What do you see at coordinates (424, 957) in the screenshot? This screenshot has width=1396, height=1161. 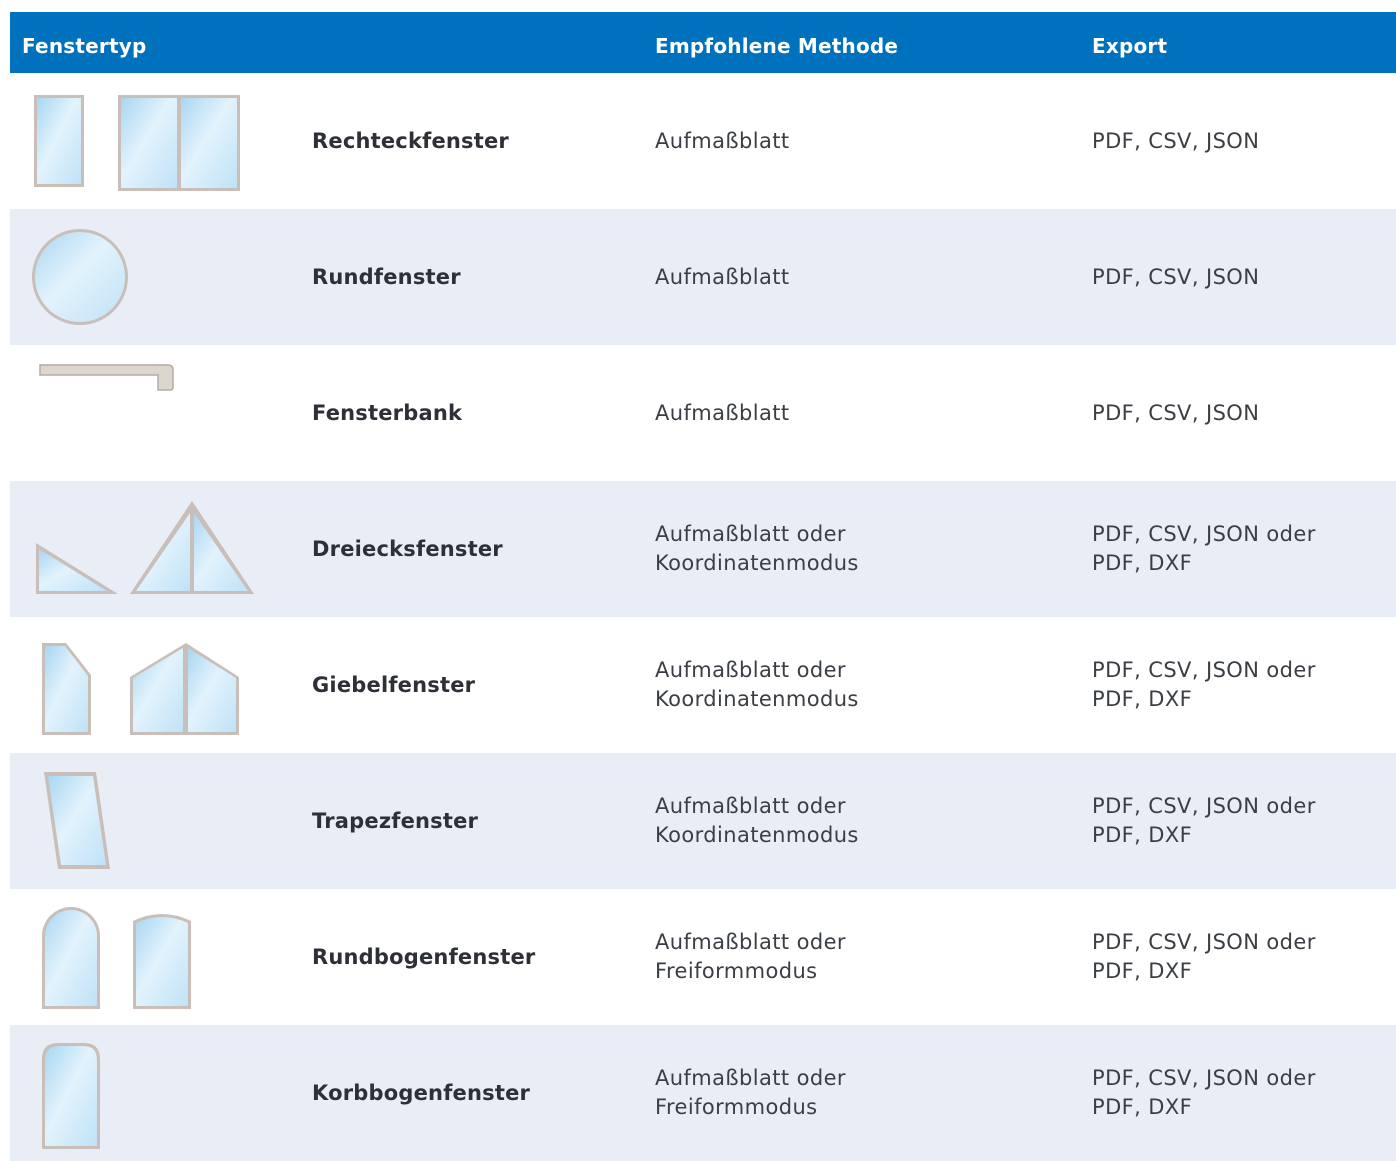 I see `window-type-name: Rundbogenfenster` at bounding box center [424, 957].